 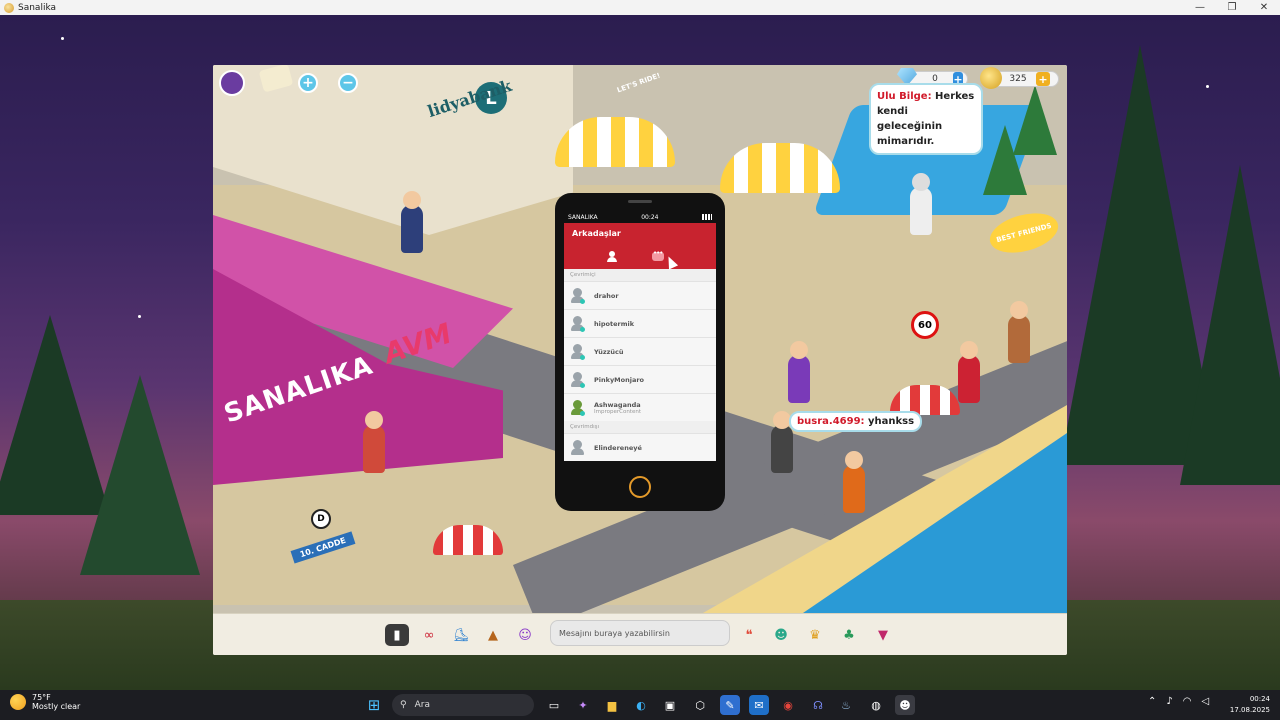 I want to click on steam-icon: ♨, so click(x=846, y=705).